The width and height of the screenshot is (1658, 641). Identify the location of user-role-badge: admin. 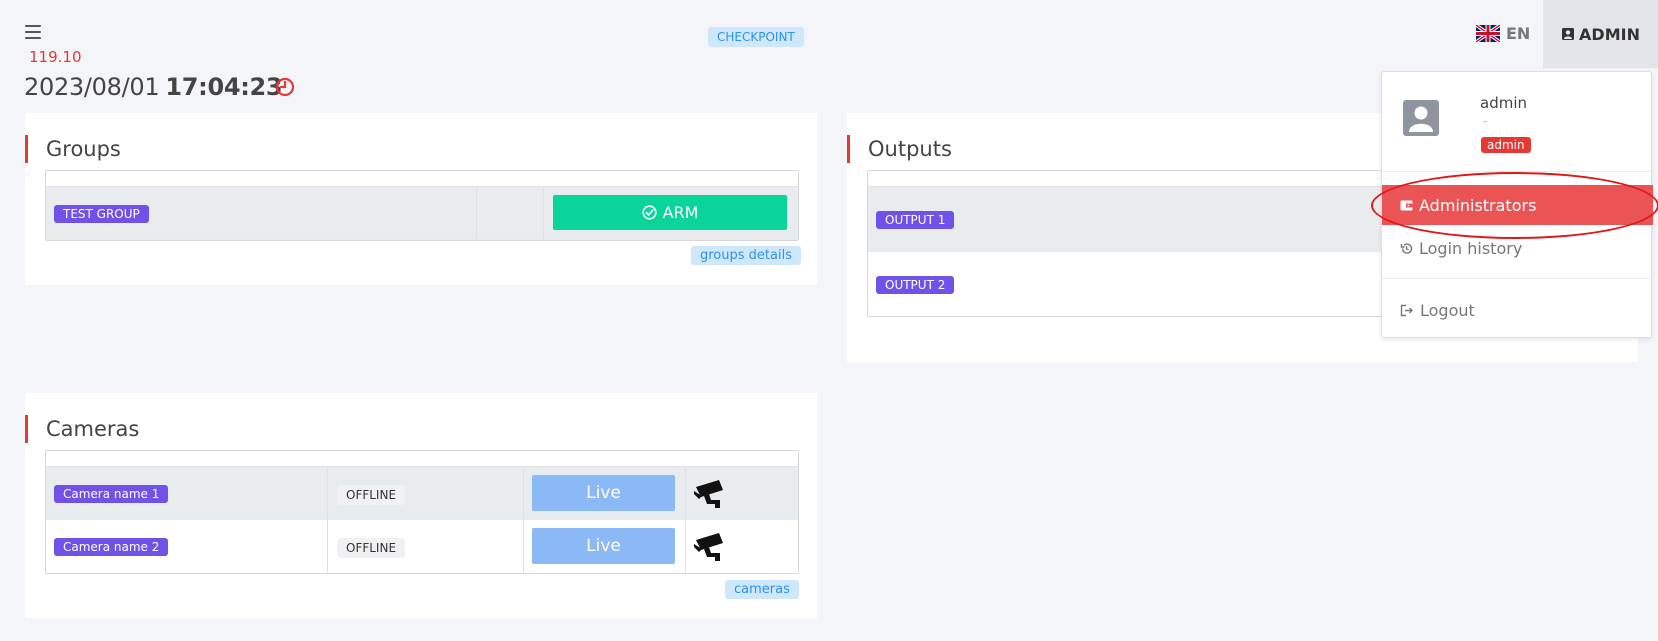
(1506, 145).